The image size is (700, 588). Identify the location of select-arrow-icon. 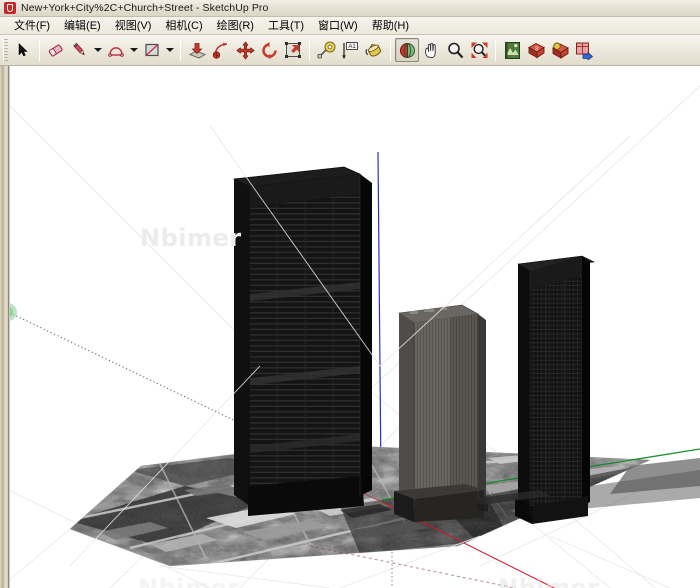
(23, 50).